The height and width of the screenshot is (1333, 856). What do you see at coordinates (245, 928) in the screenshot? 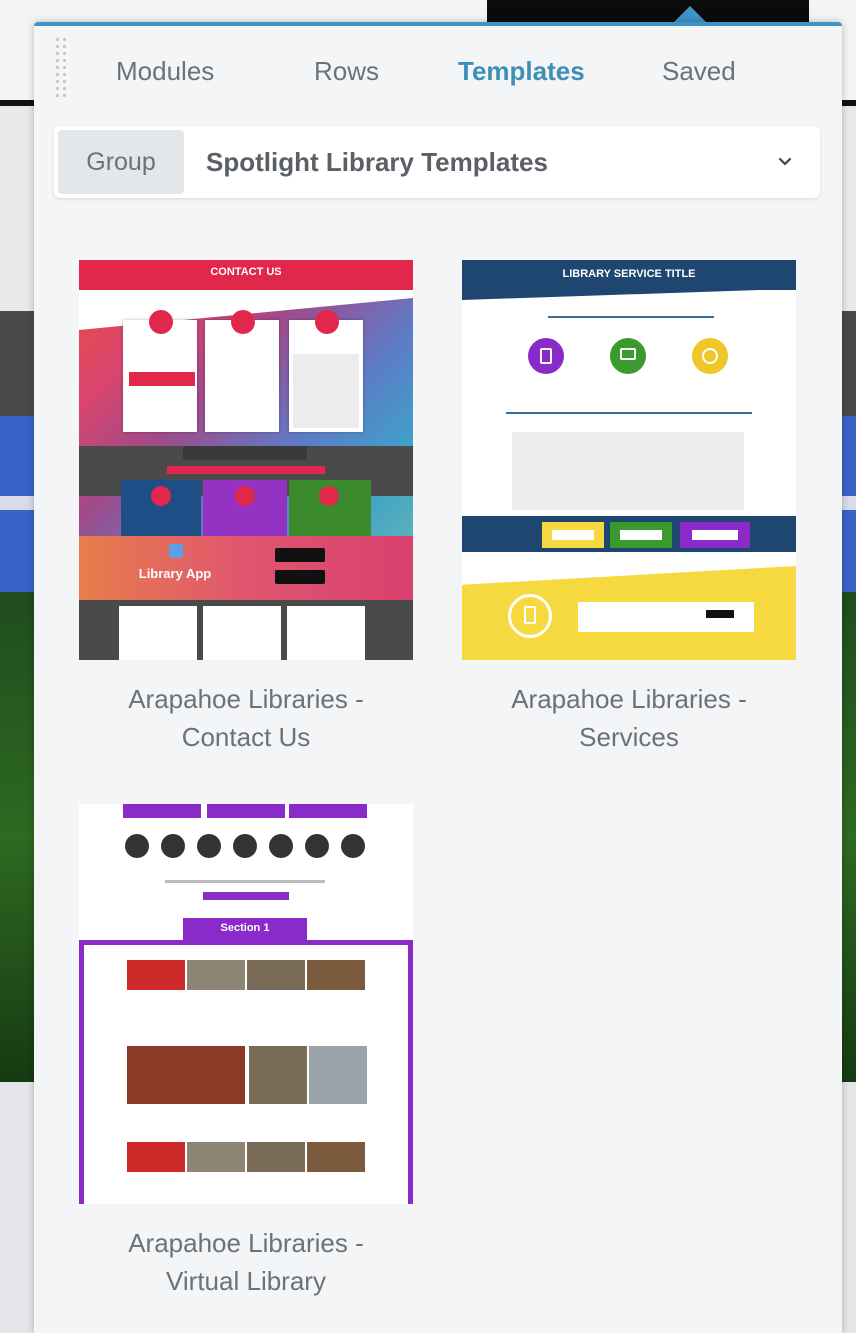
I see `thumb-section-tab: Section 1` at bounding box center [245, 928].